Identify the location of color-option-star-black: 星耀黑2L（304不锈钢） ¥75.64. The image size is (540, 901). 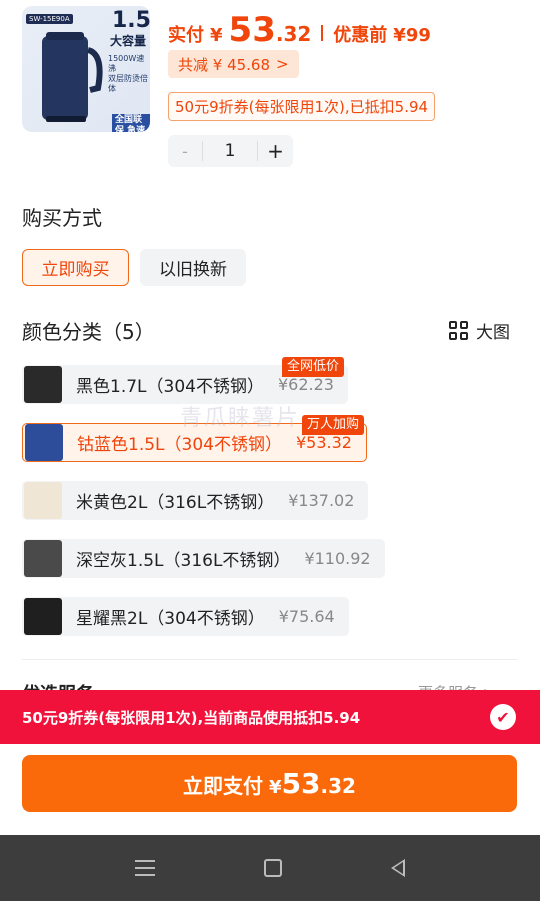
(185, 616).